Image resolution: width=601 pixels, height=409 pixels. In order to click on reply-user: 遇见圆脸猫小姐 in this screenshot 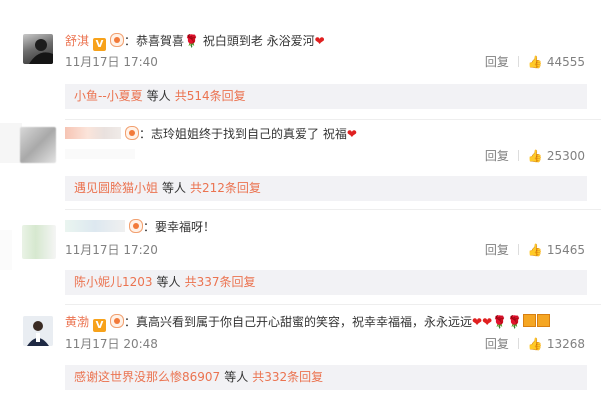, I will do `click(116, 188)`.